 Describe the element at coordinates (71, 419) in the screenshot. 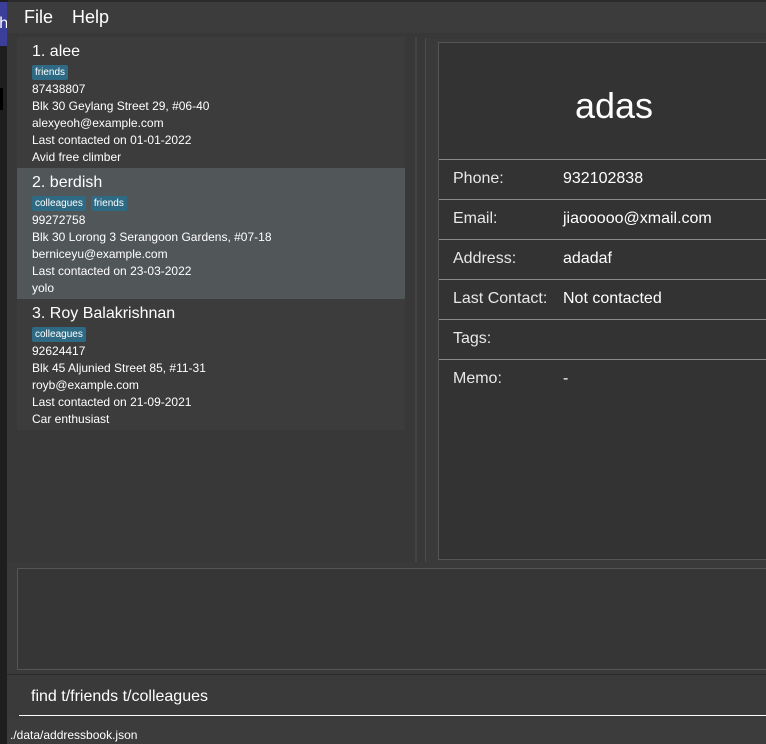

I see `person-memo: Car enthusiast` at that location.